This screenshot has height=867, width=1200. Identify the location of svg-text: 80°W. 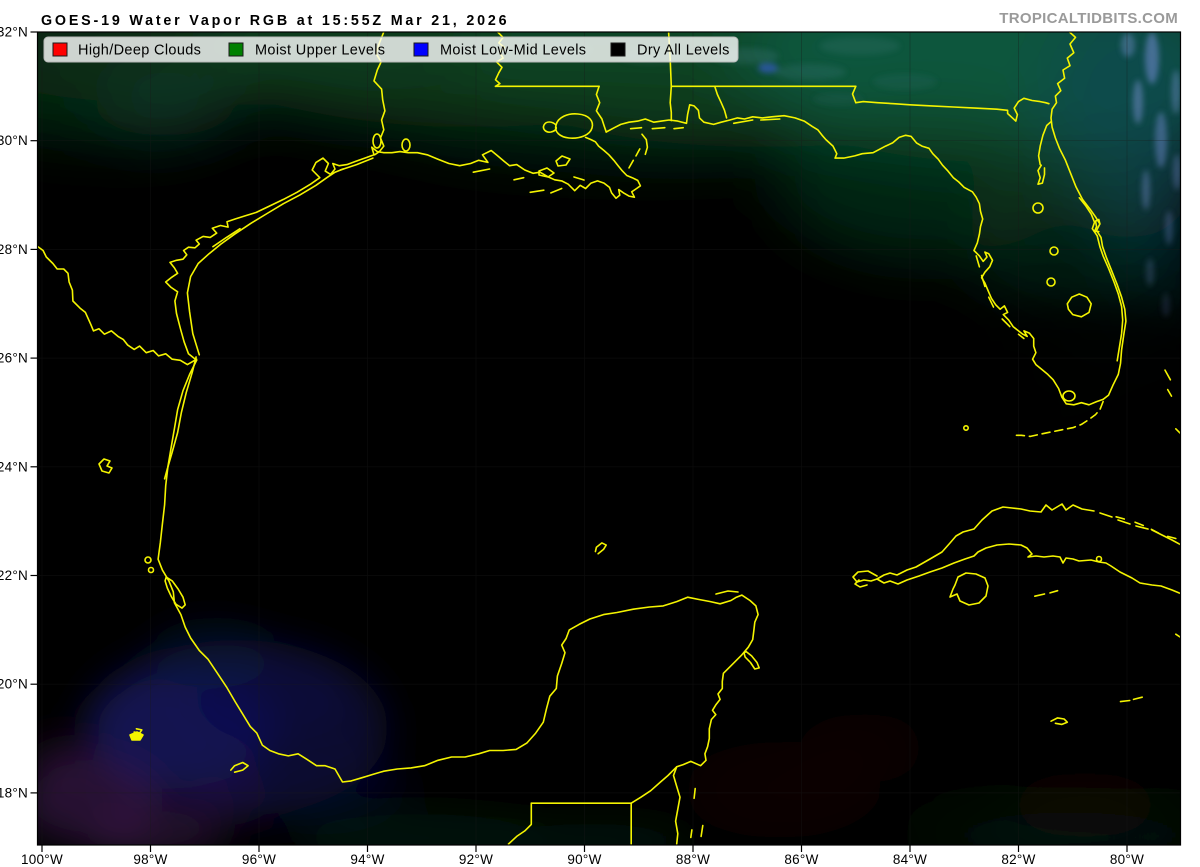
(1127, 859).